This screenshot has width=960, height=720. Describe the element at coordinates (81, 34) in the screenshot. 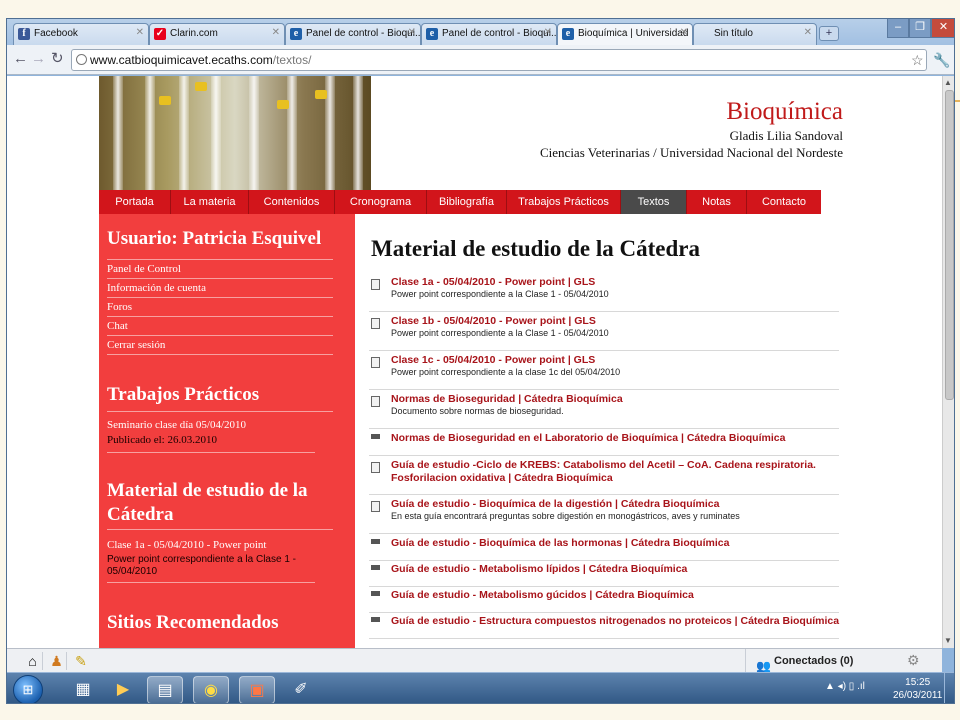

I see `tab-facebook: f Facebook ✕` at that location.